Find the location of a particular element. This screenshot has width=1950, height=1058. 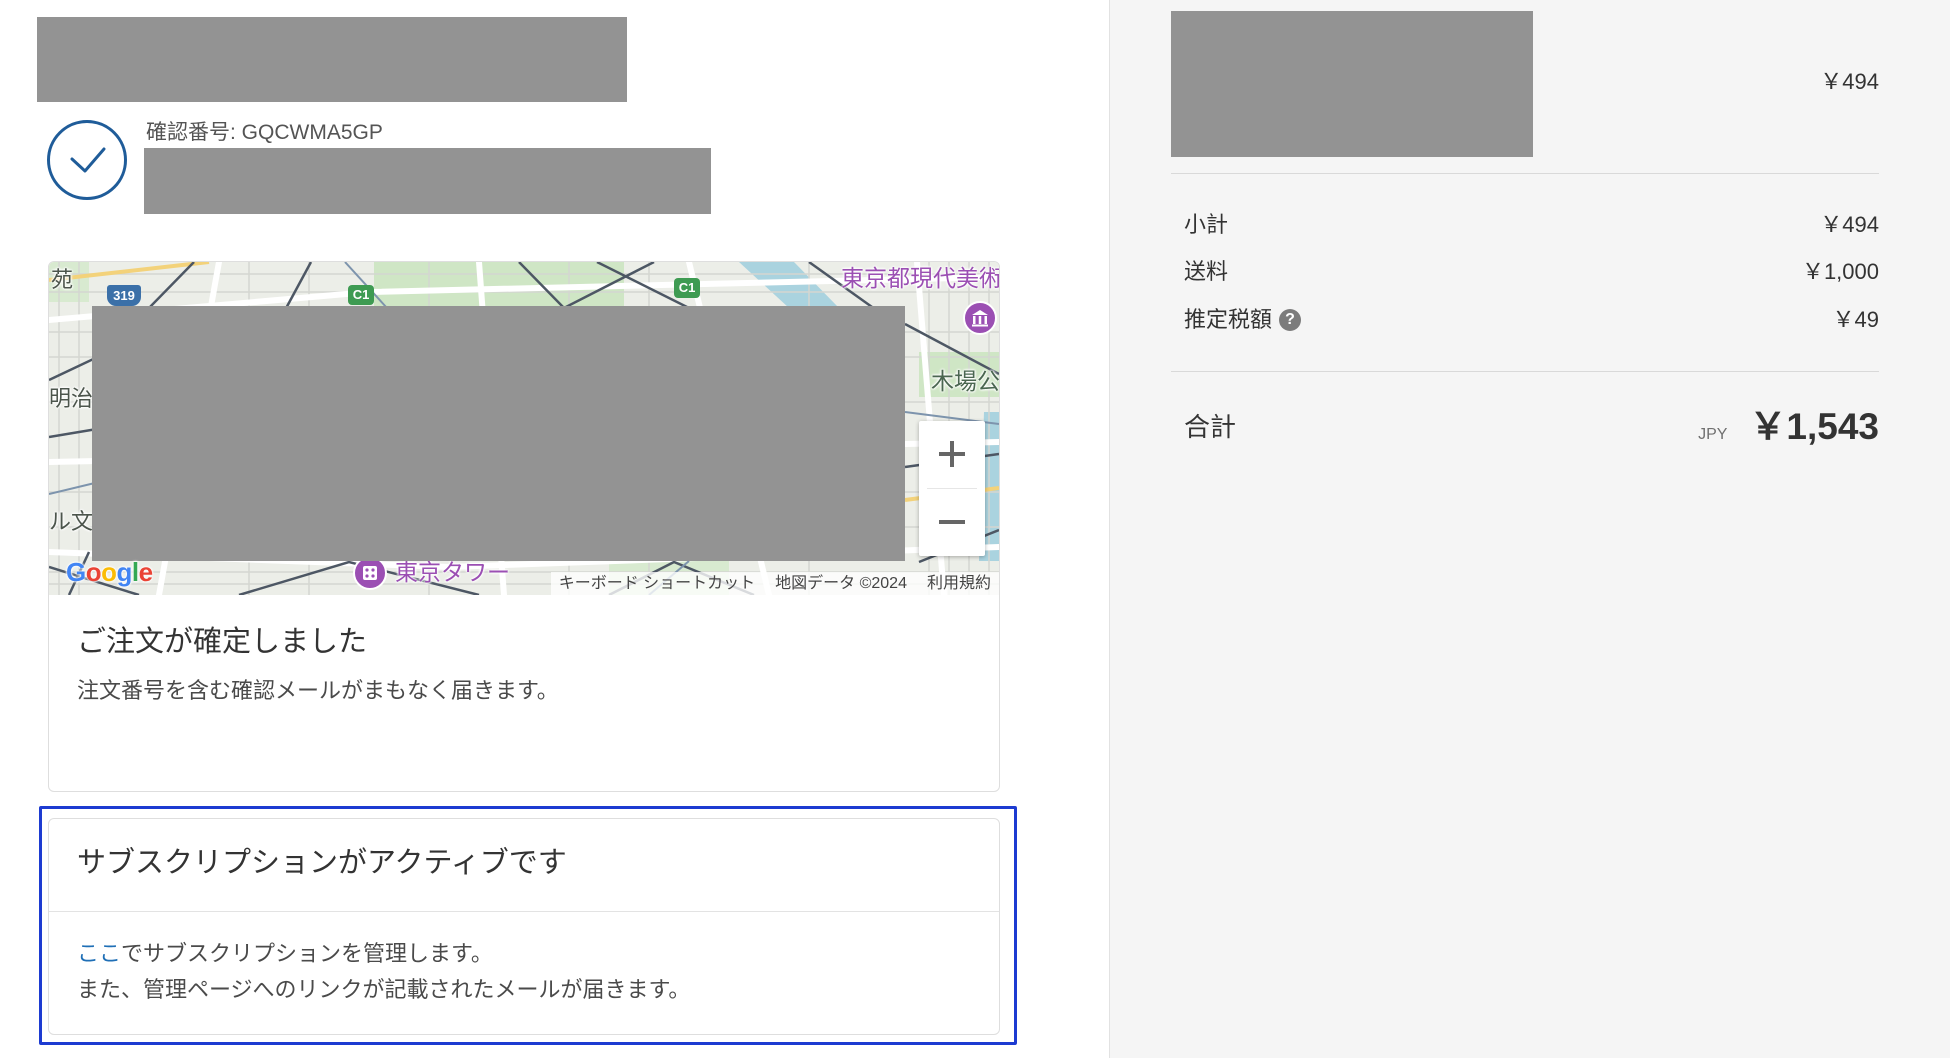

order-confirmed-message: 注文番号を含む確認メールがまもなく届きます。 is located at coordinates (318, 690).